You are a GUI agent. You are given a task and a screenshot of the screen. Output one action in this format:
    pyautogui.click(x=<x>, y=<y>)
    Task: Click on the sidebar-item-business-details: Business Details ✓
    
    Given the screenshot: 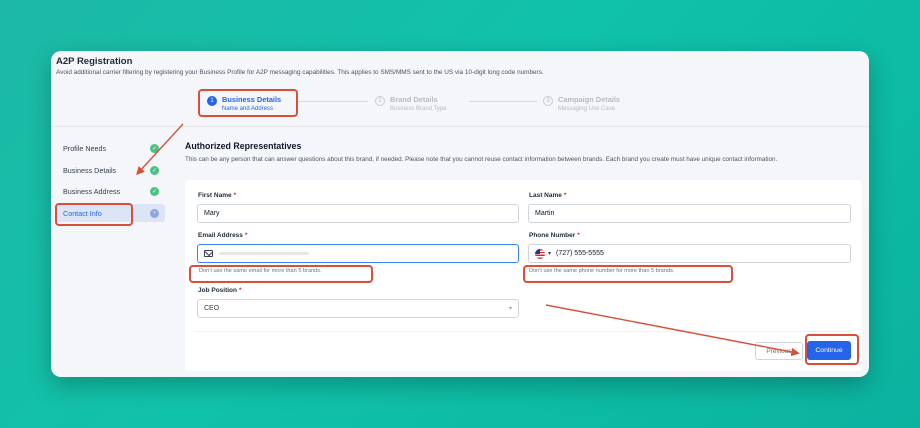 What is the action you would take?
    pyautogui.click(x=111, y=170)
    